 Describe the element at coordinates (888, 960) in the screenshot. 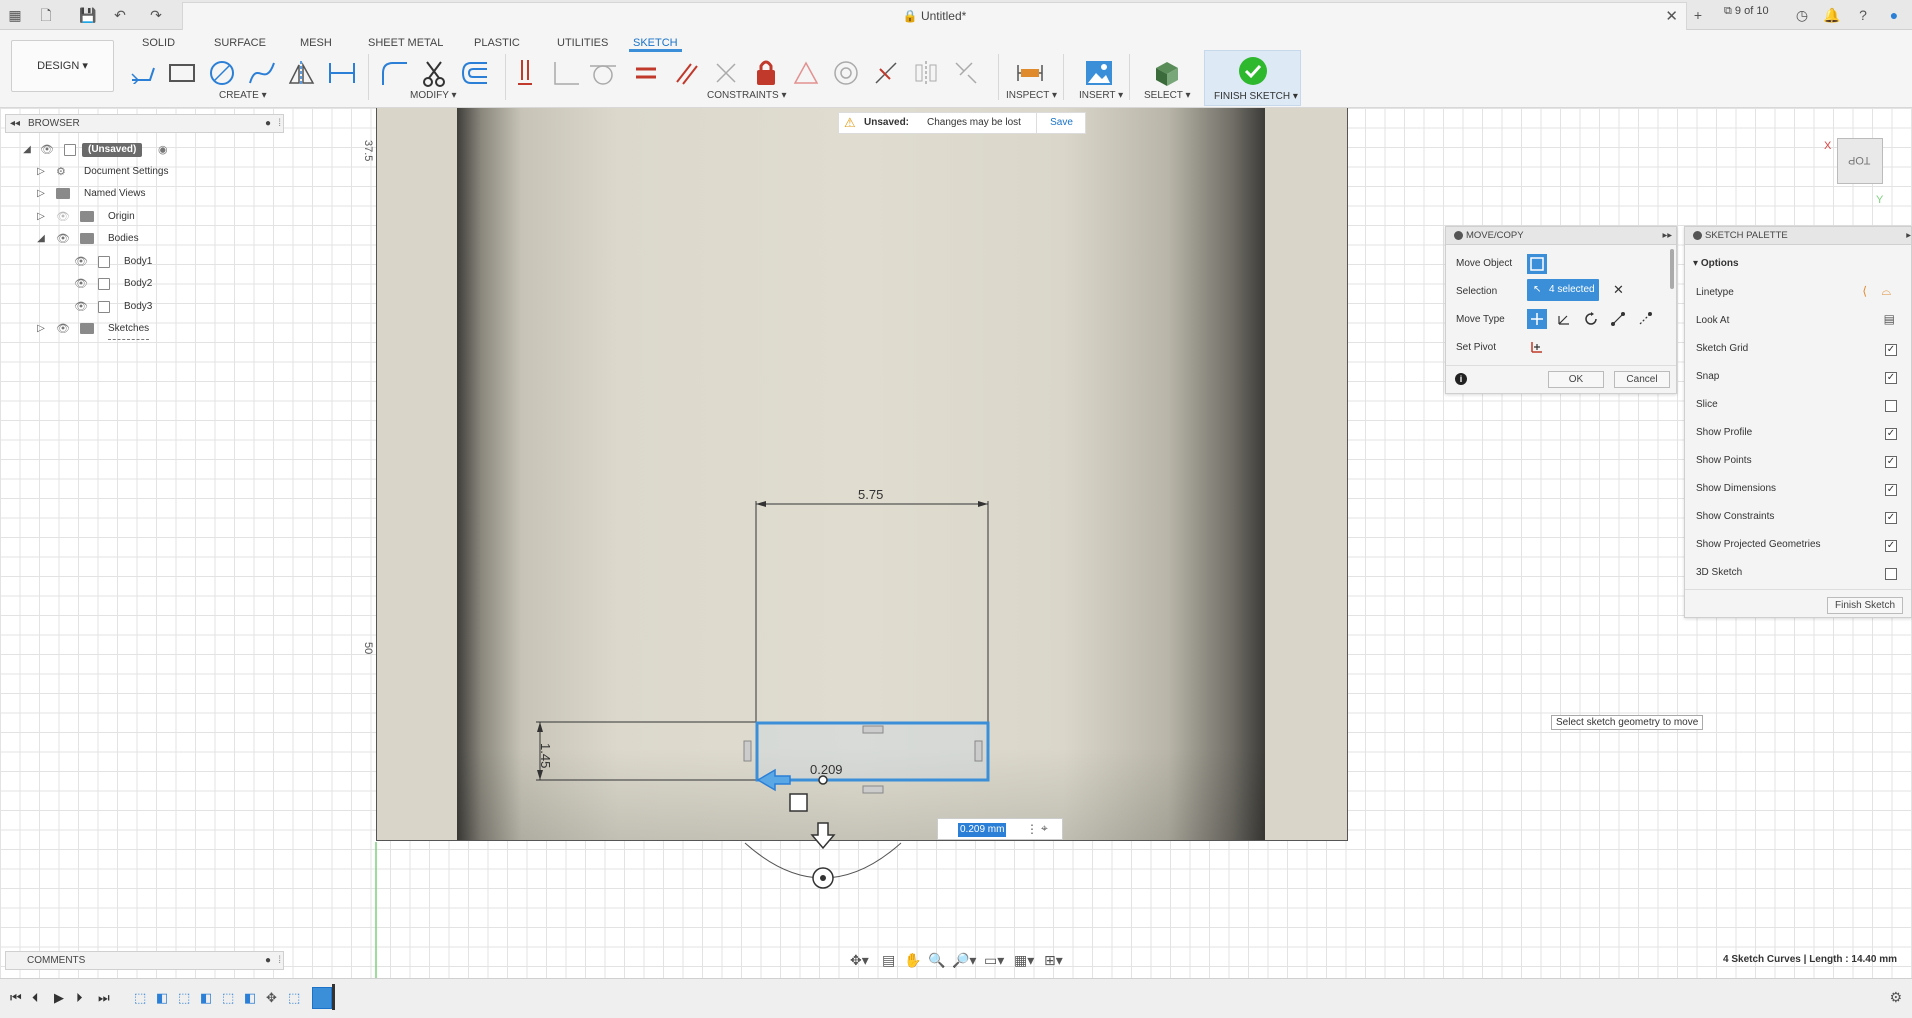

I see `look-at-nav-icon: ▤` at that location.